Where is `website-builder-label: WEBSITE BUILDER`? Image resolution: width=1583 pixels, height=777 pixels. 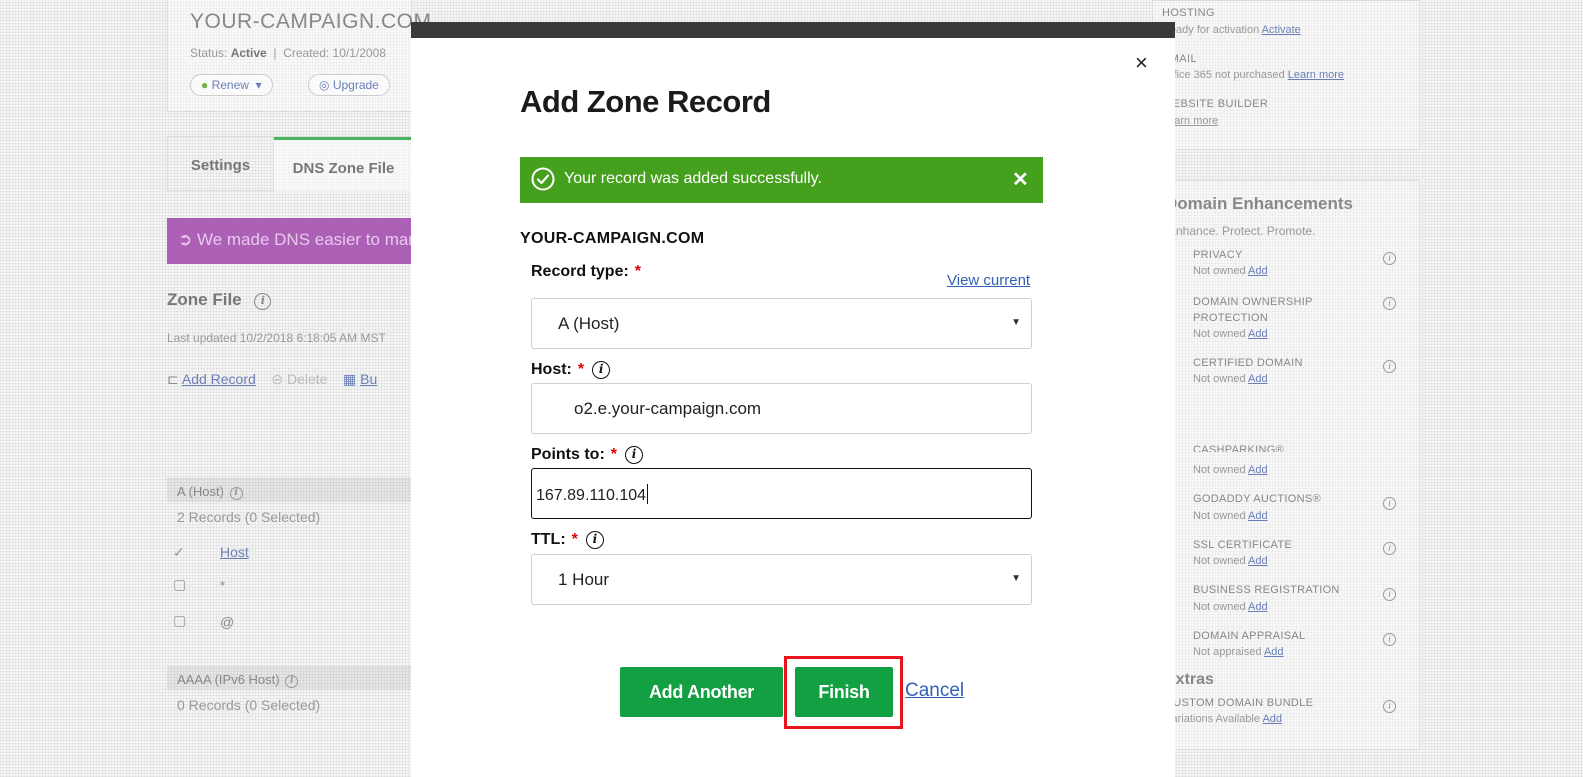 website-builder-label: WEBSITE BUILDER is located at coordinates (1215, 104).